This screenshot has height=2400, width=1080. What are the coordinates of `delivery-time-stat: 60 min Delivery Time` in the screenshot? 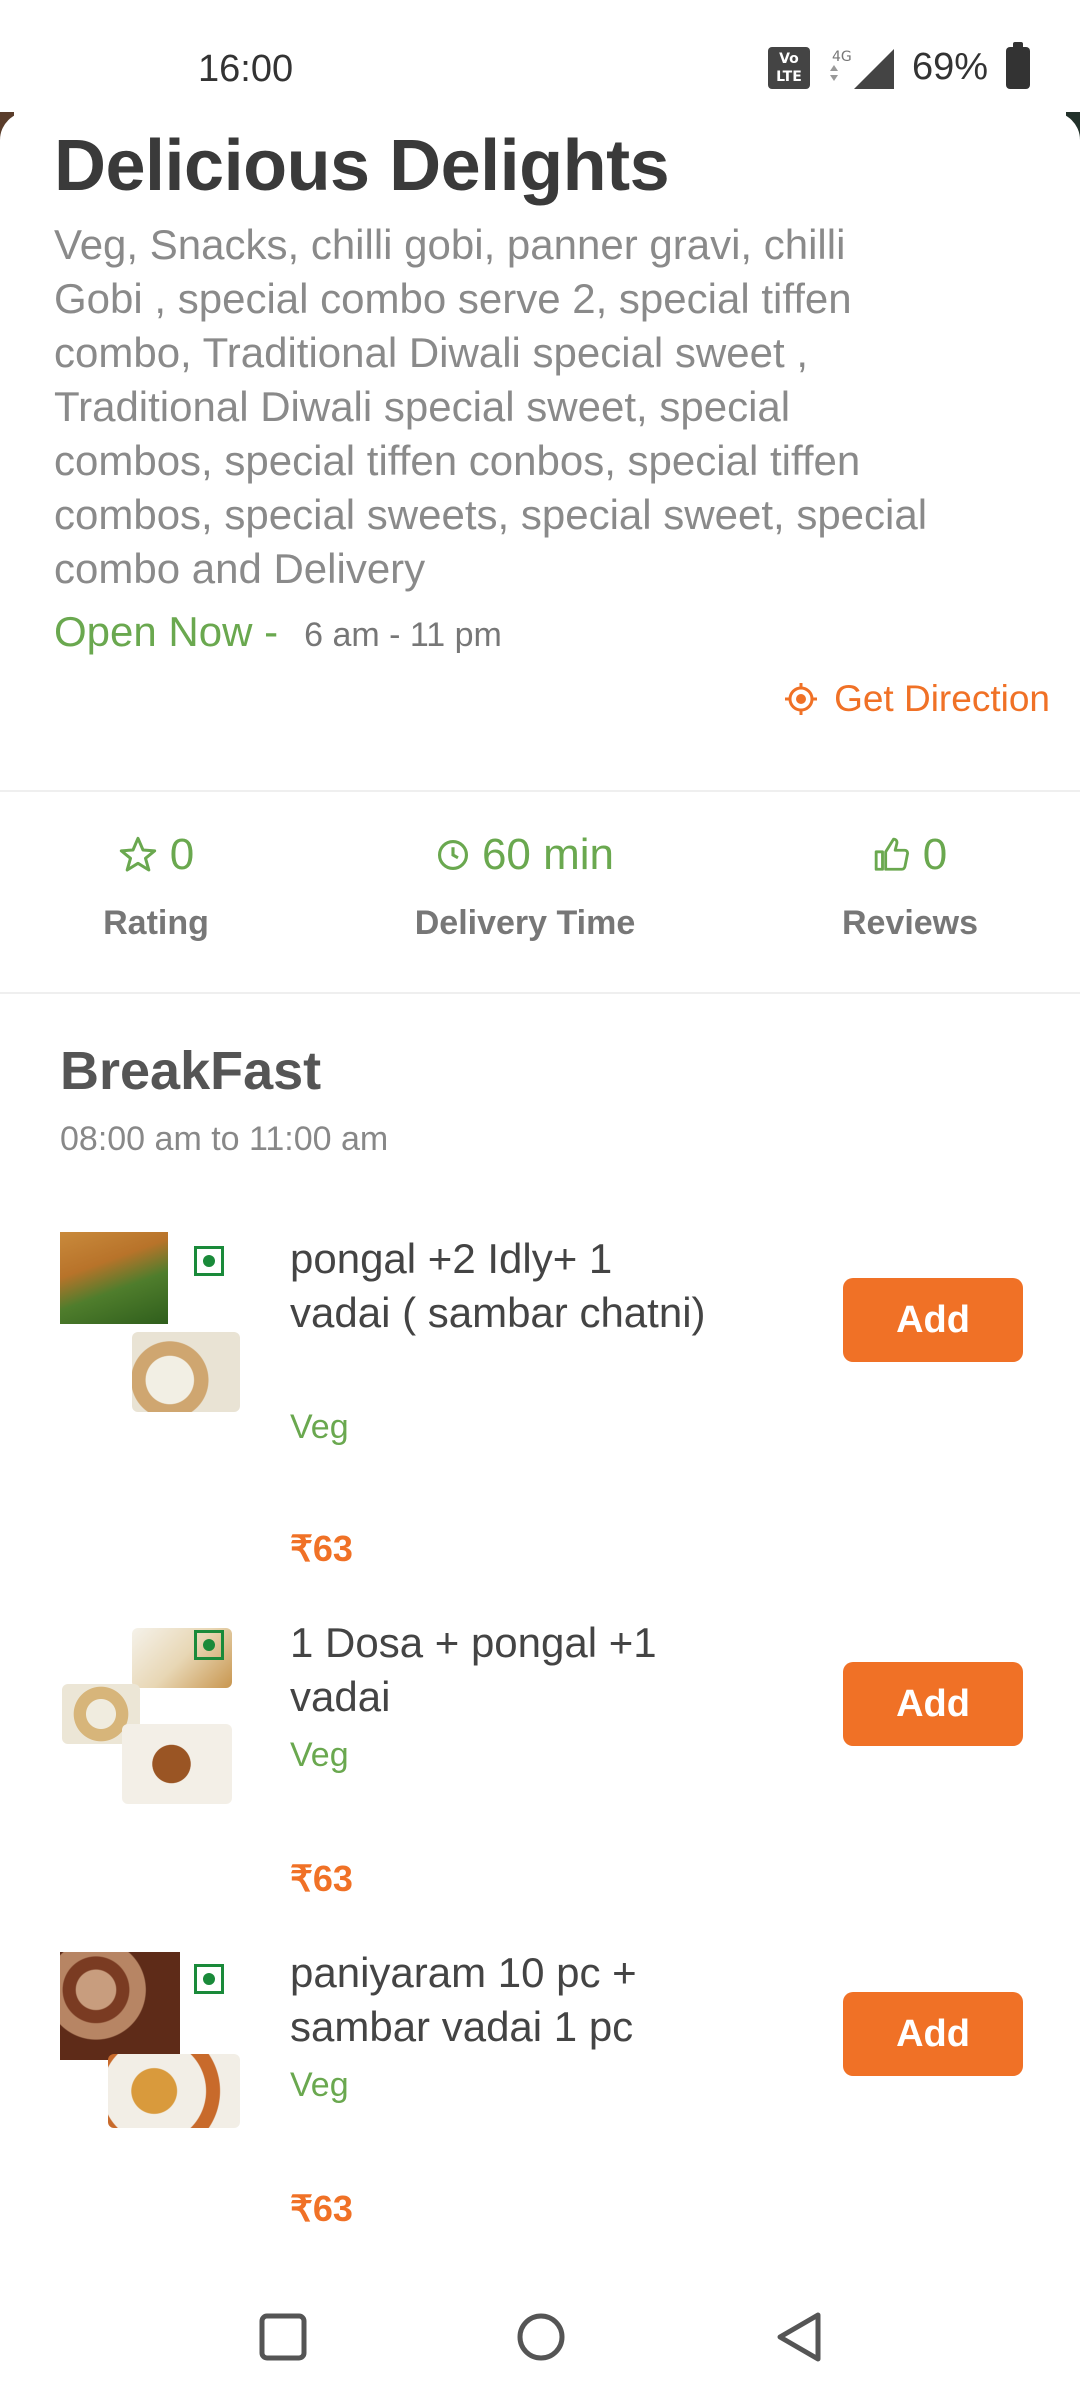 It's located at (525, 886).